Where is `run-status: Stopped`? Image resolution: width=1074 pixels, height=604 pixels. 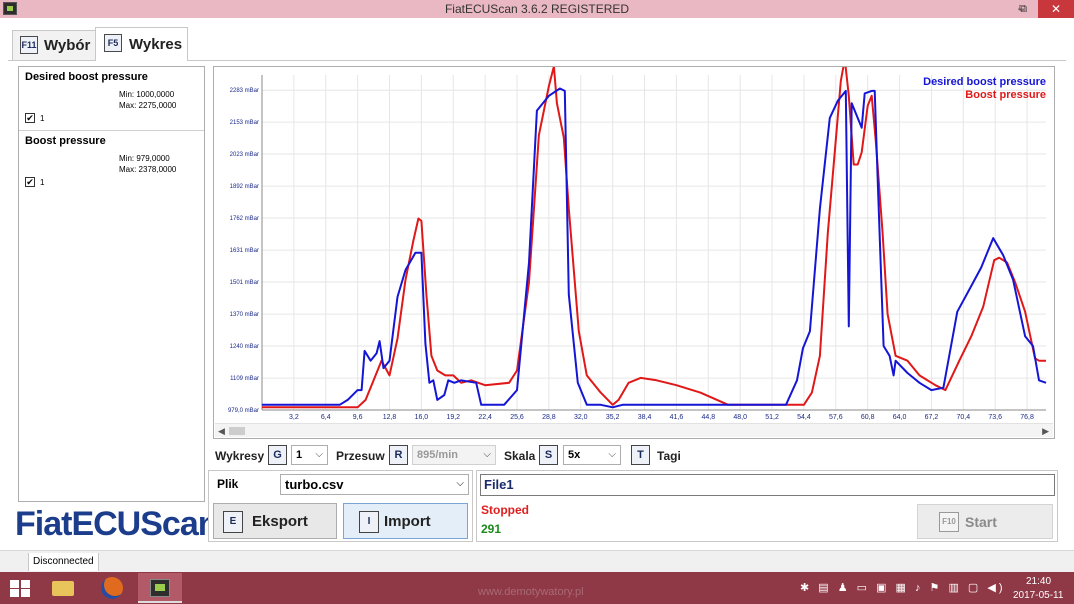
run-status: Stopped is located at coordinates (505, 510).